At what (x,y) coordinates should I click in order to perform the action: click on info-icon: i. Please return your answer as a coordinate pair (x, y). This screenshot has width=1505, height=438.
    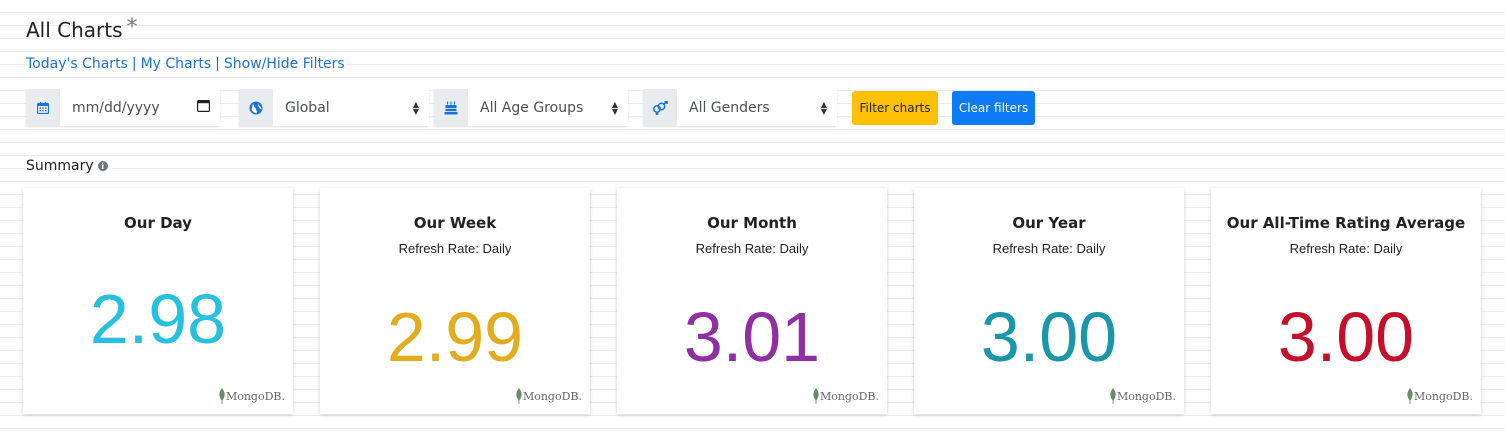
    Looking at the image, I should click on (102, 166).